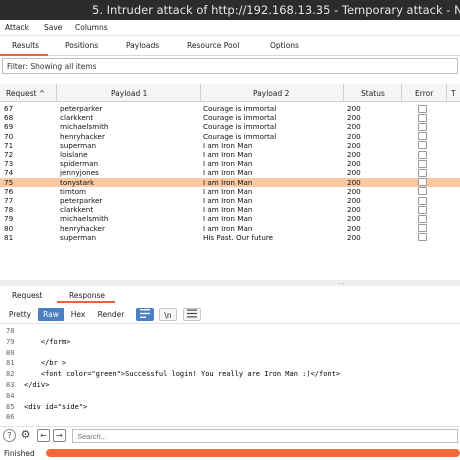  I want to click on line-number: 79, so click(10, 341).